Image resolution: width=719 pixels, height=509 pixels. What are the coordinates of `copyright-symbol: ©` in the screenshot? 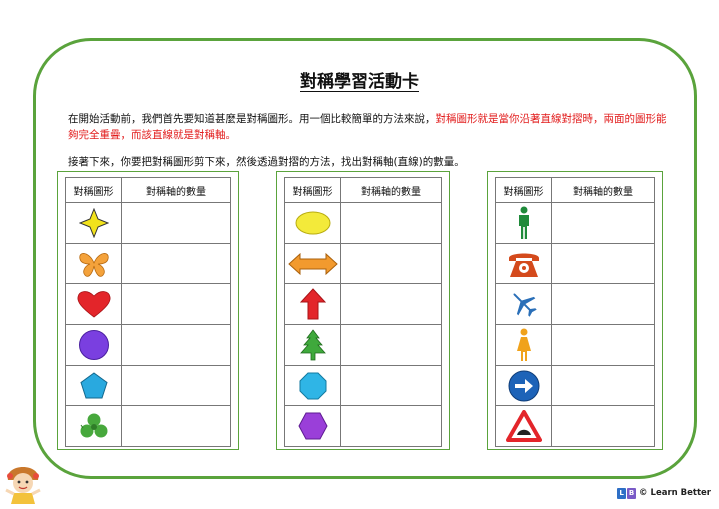 It's located at (643, 493).